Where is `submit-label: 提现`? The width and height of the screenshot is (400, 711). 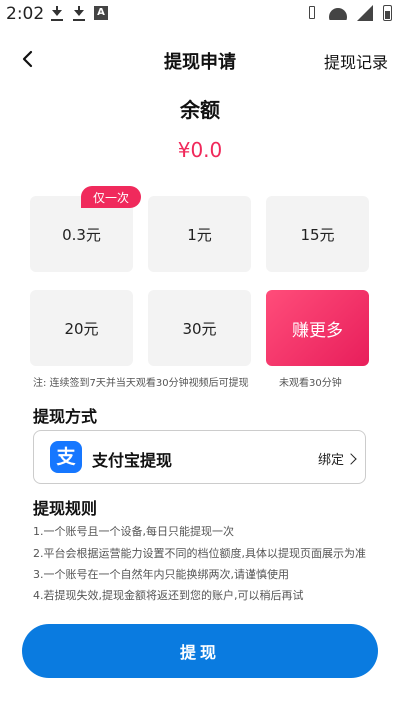
submit-label: 提现 is located at coordinates (199, 652).